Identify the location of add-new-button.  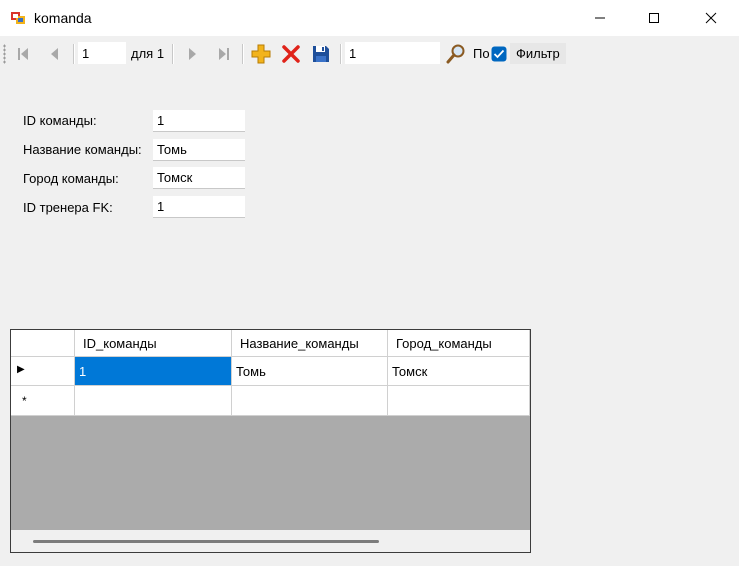
(261, 54).